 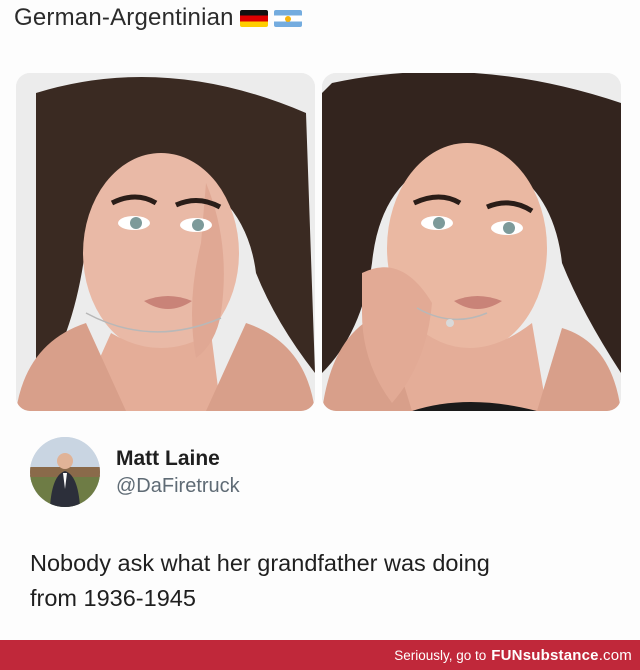 What do you see at coordinates (178, 472) in the screenshot?
I see `author-names: Matt Laine @DaFiretruck` at bounding box center [178, 472].